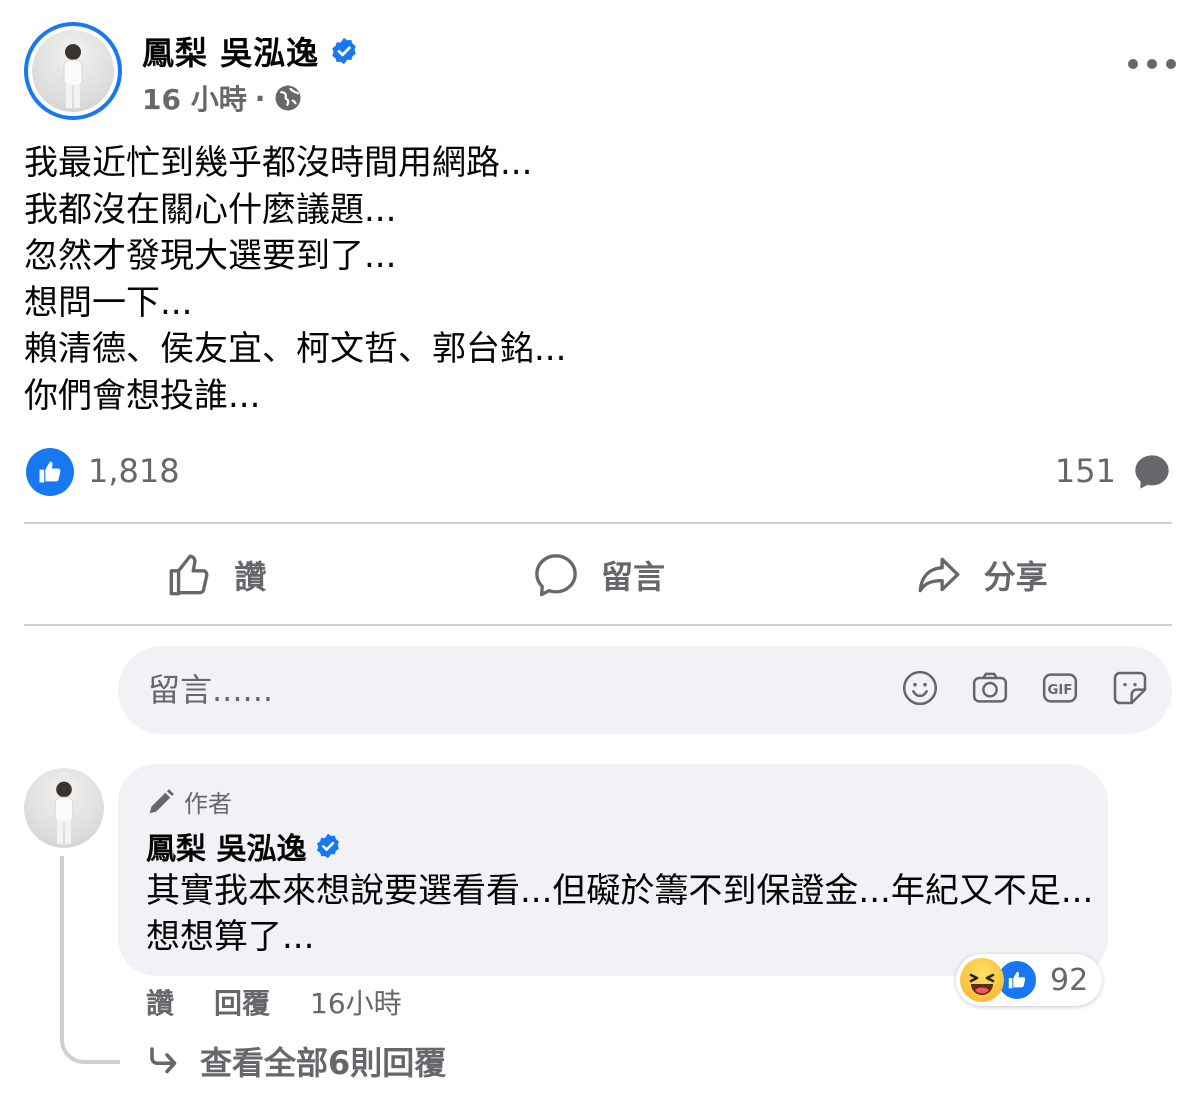  I want to click on commenter-avatar, so click(64, 808).